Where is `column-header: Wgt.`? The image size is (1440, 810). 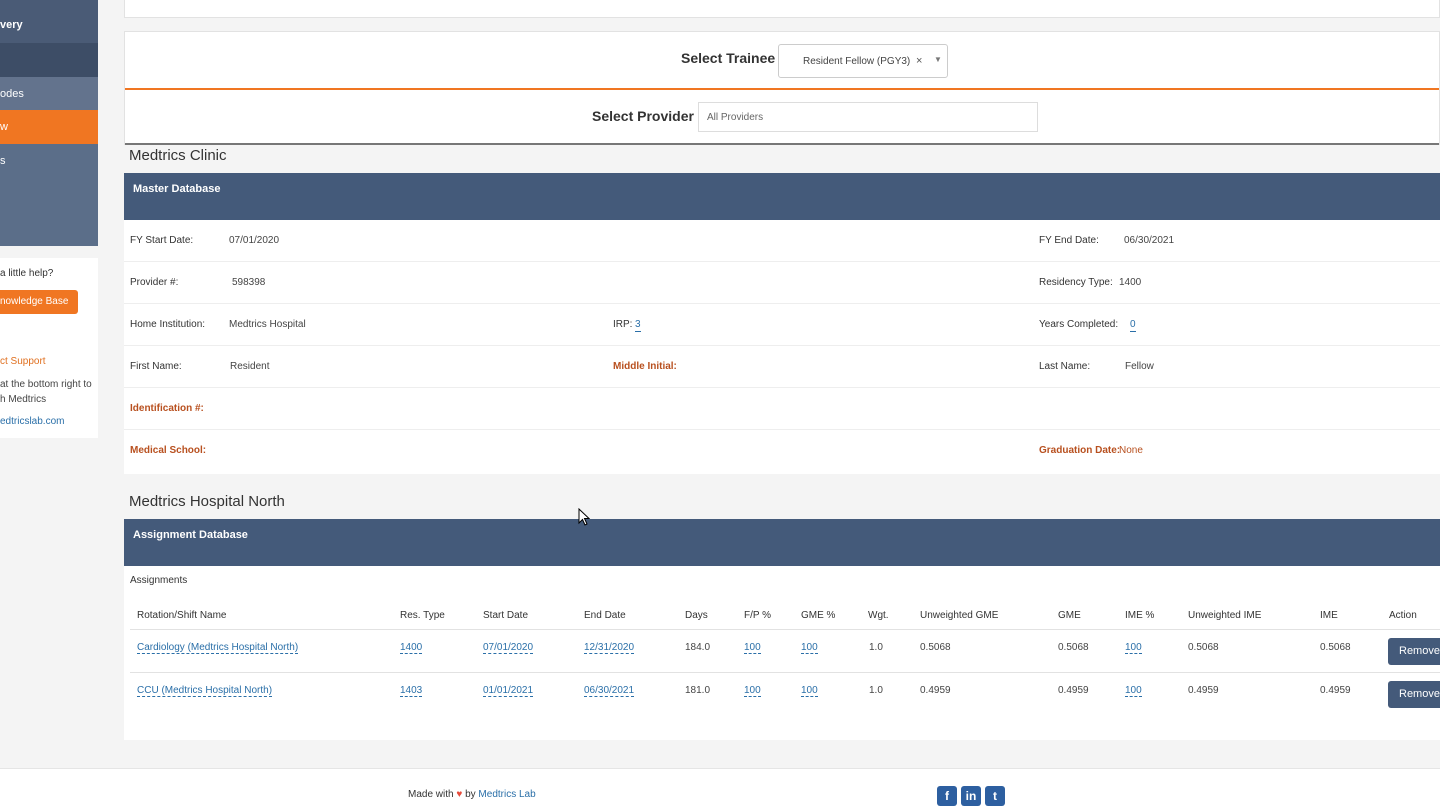 column-header: Wgt. is located at coordinates (878, 615).